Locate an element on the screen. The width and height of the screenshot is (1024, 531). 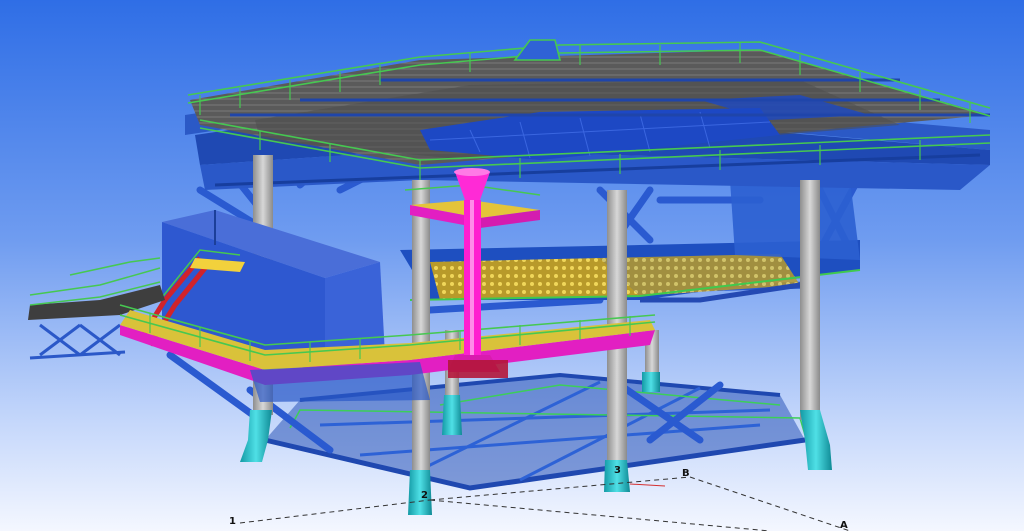
grid-label-3: 3 is located at coordinates (617, 470).